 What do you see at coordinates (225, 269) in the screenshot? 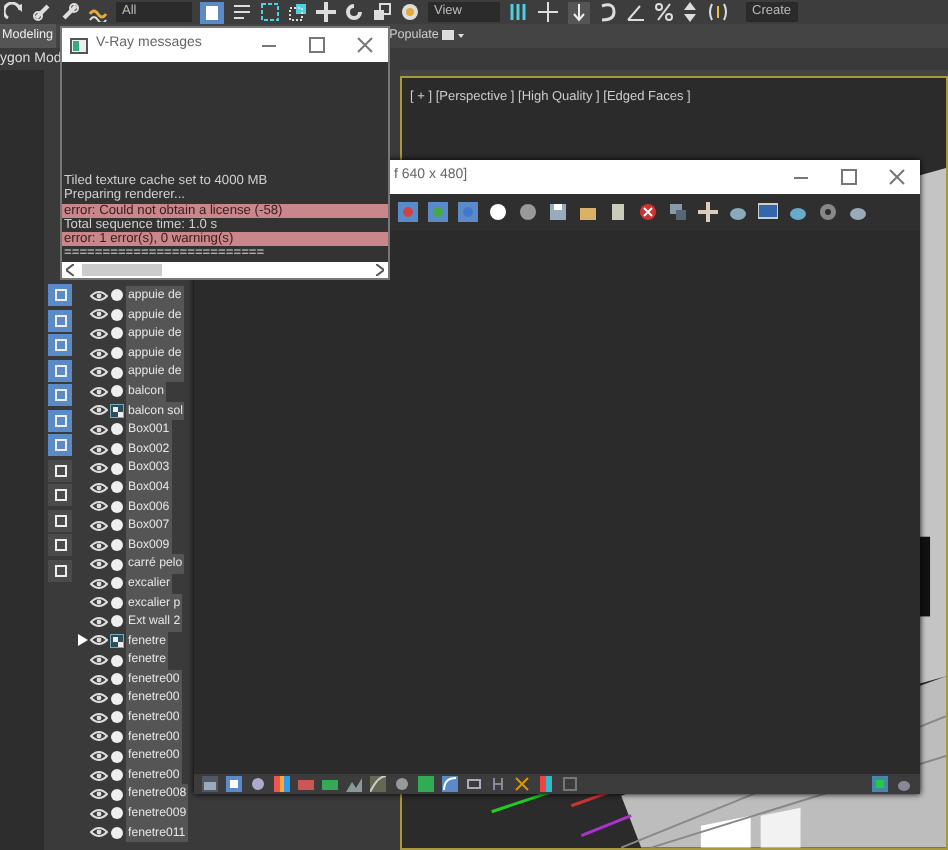
I see `horizontal-scrollbar` at bounding box center [225, 269].